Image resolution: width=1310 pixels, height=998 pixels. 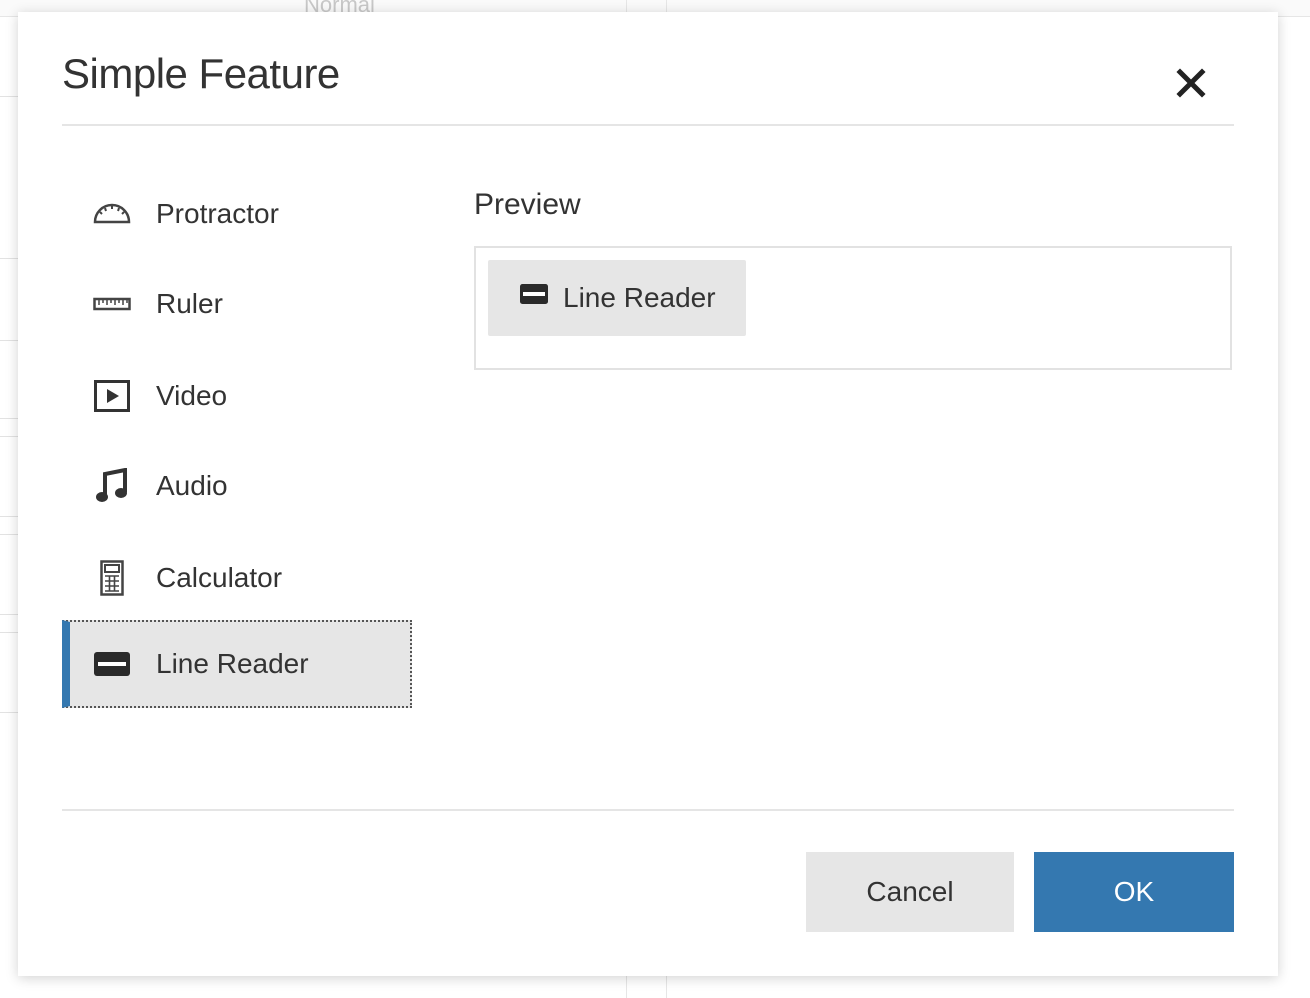 I want to click on dialog-title: Simple Feature, so click(x=201, y=73).